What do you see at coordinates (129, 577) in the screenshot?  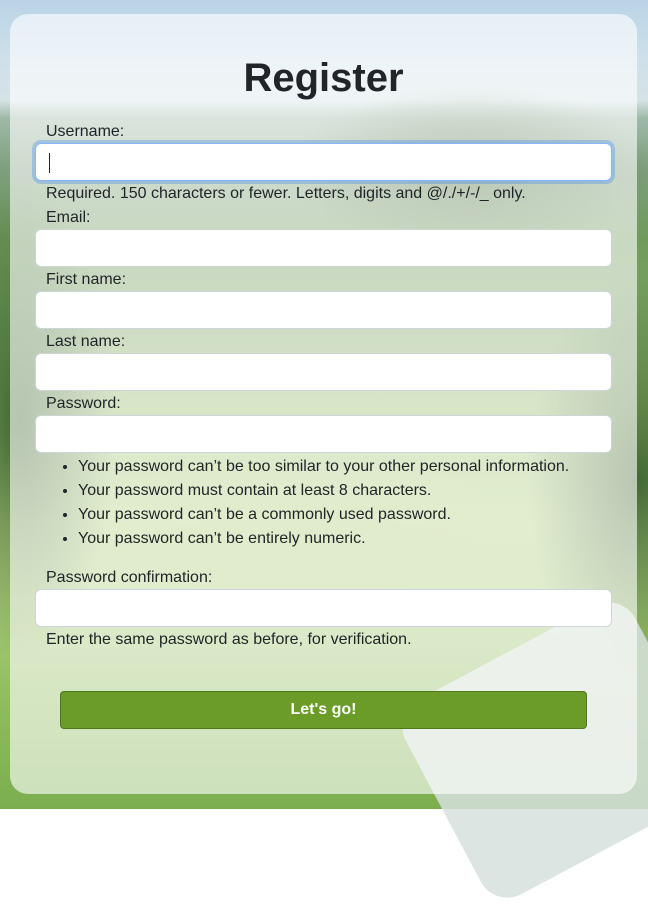 I see `password-confirmation-label: Password confirmation:` at bounding box center [129, 577].